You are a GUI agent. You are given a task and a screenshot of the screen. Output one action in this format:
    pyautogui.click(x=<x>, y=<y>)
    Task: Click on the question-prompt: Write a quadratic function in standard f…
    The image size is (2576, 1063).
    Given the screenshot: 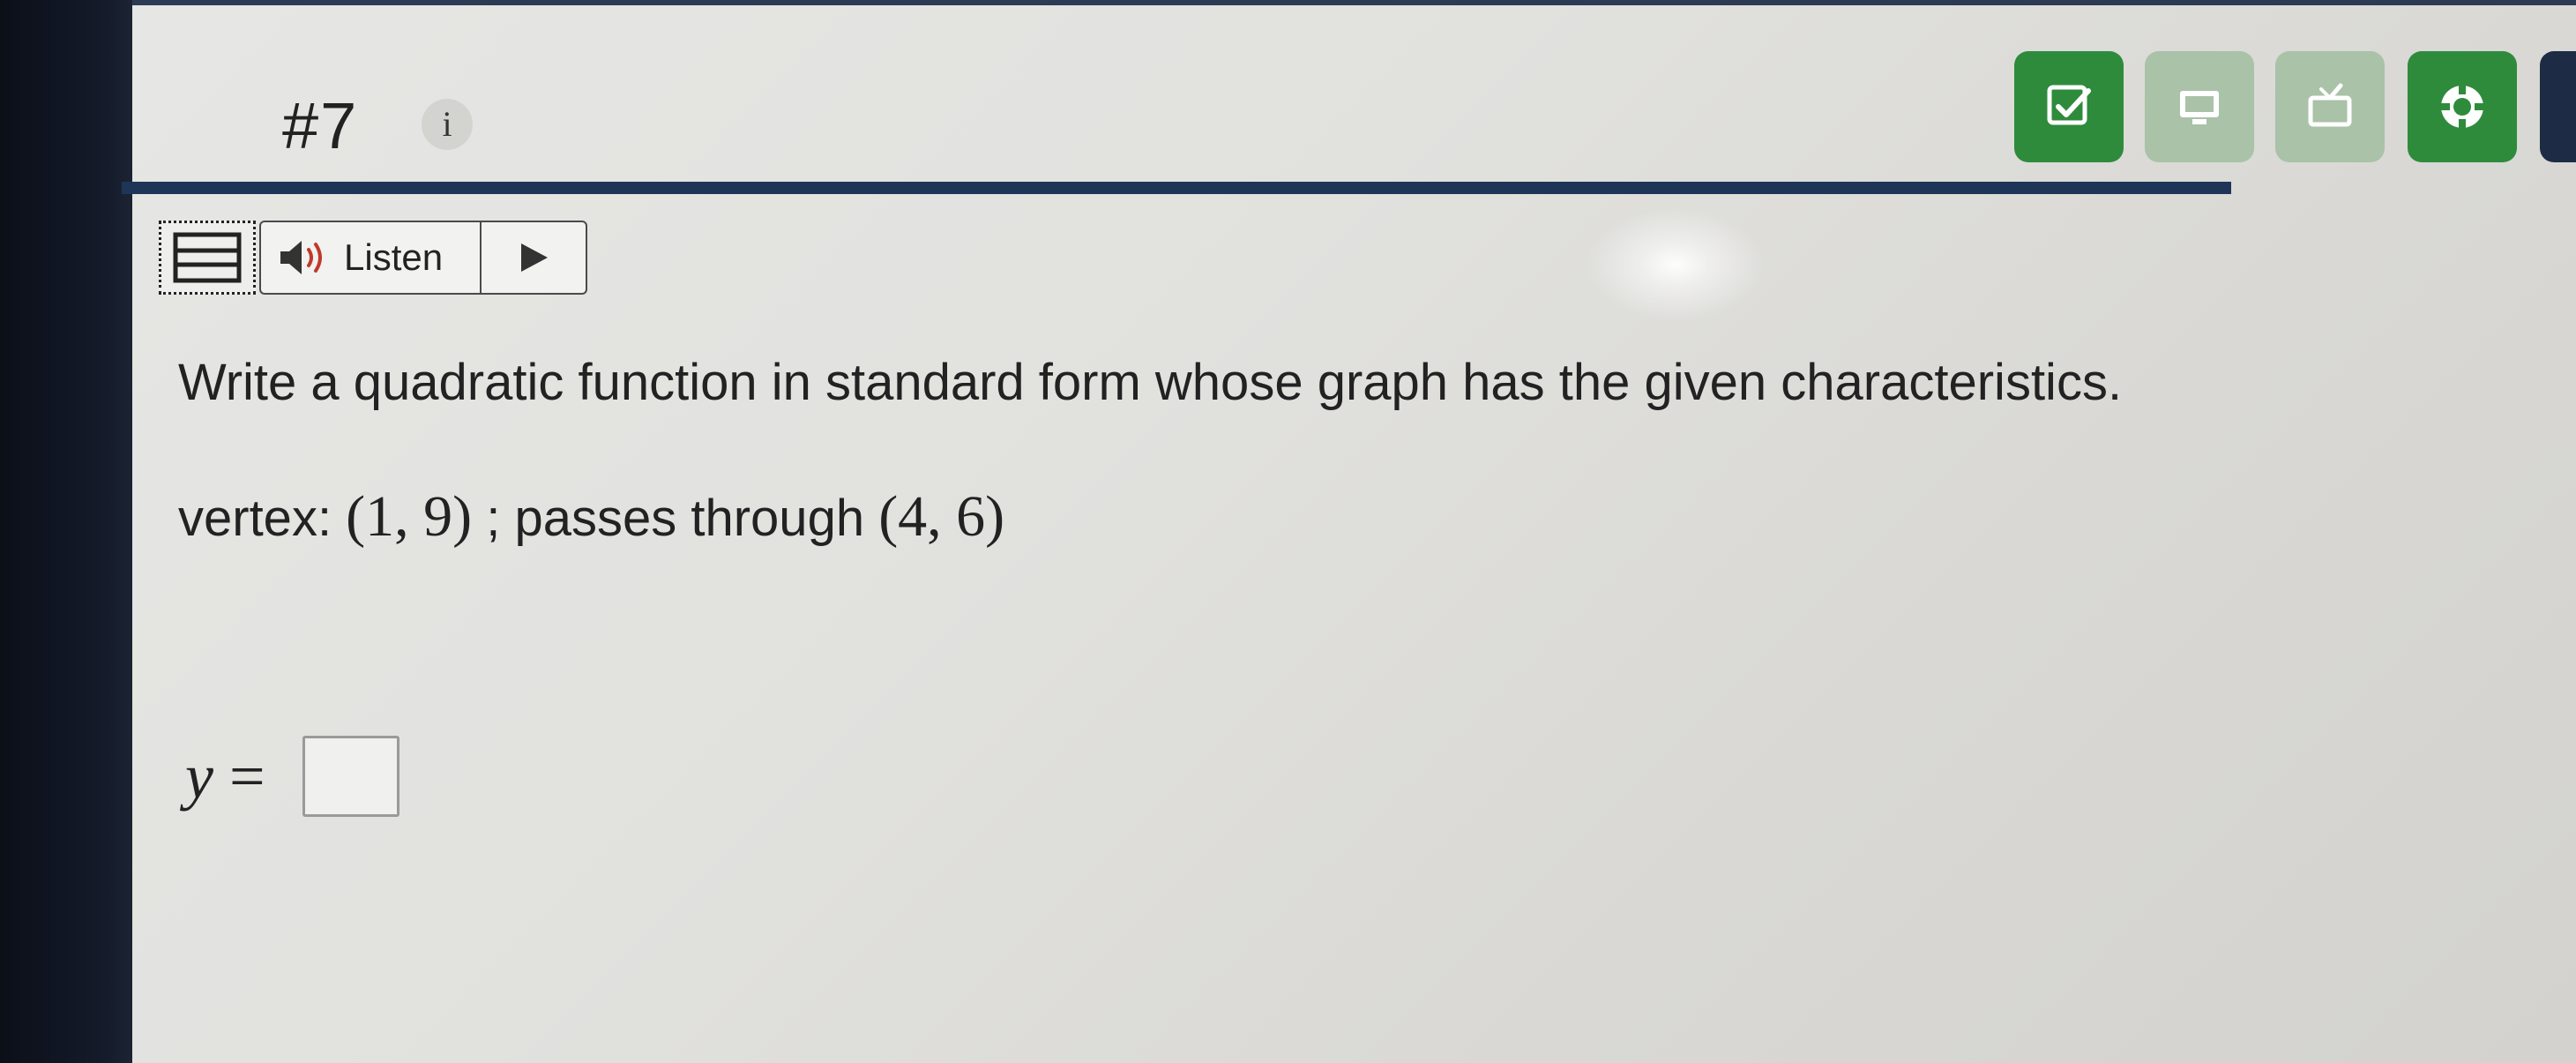 What is the action you would take?
    pyautogui.click(x=1150, y=382)
    